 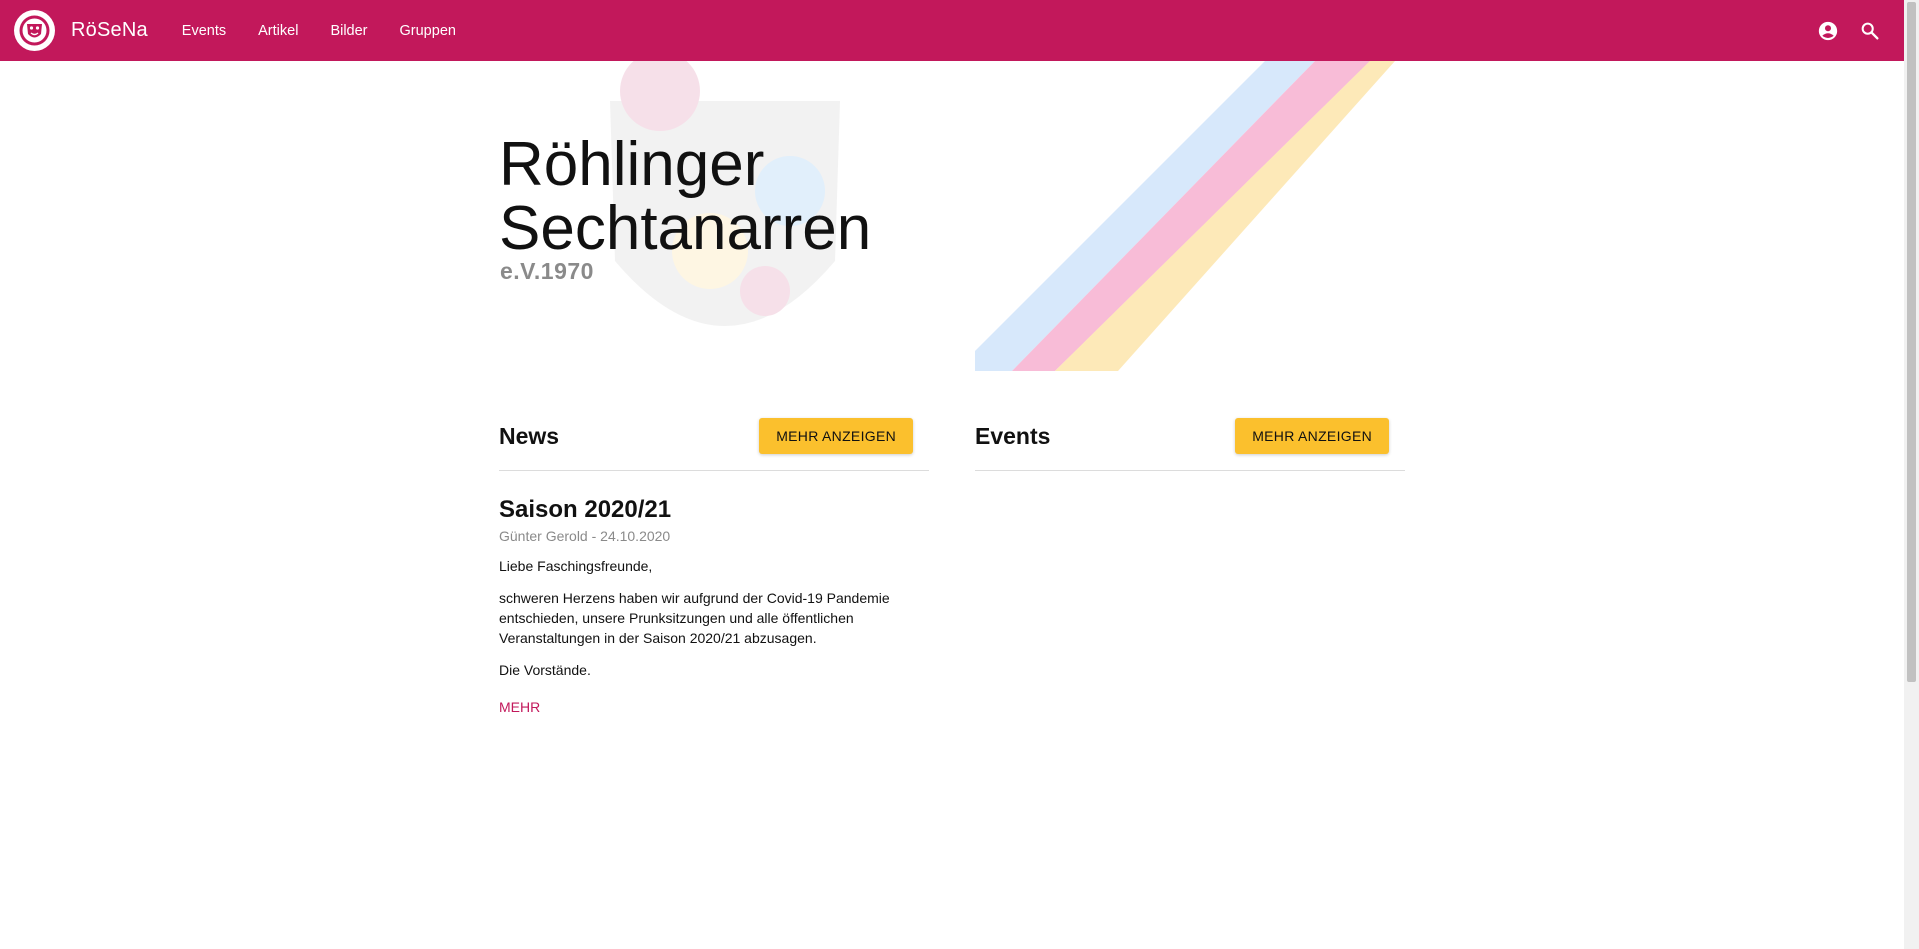 What do you see at coordinates (714, 470) in the screenshot?
I see `news-divider` at bounding box center [714, 470].